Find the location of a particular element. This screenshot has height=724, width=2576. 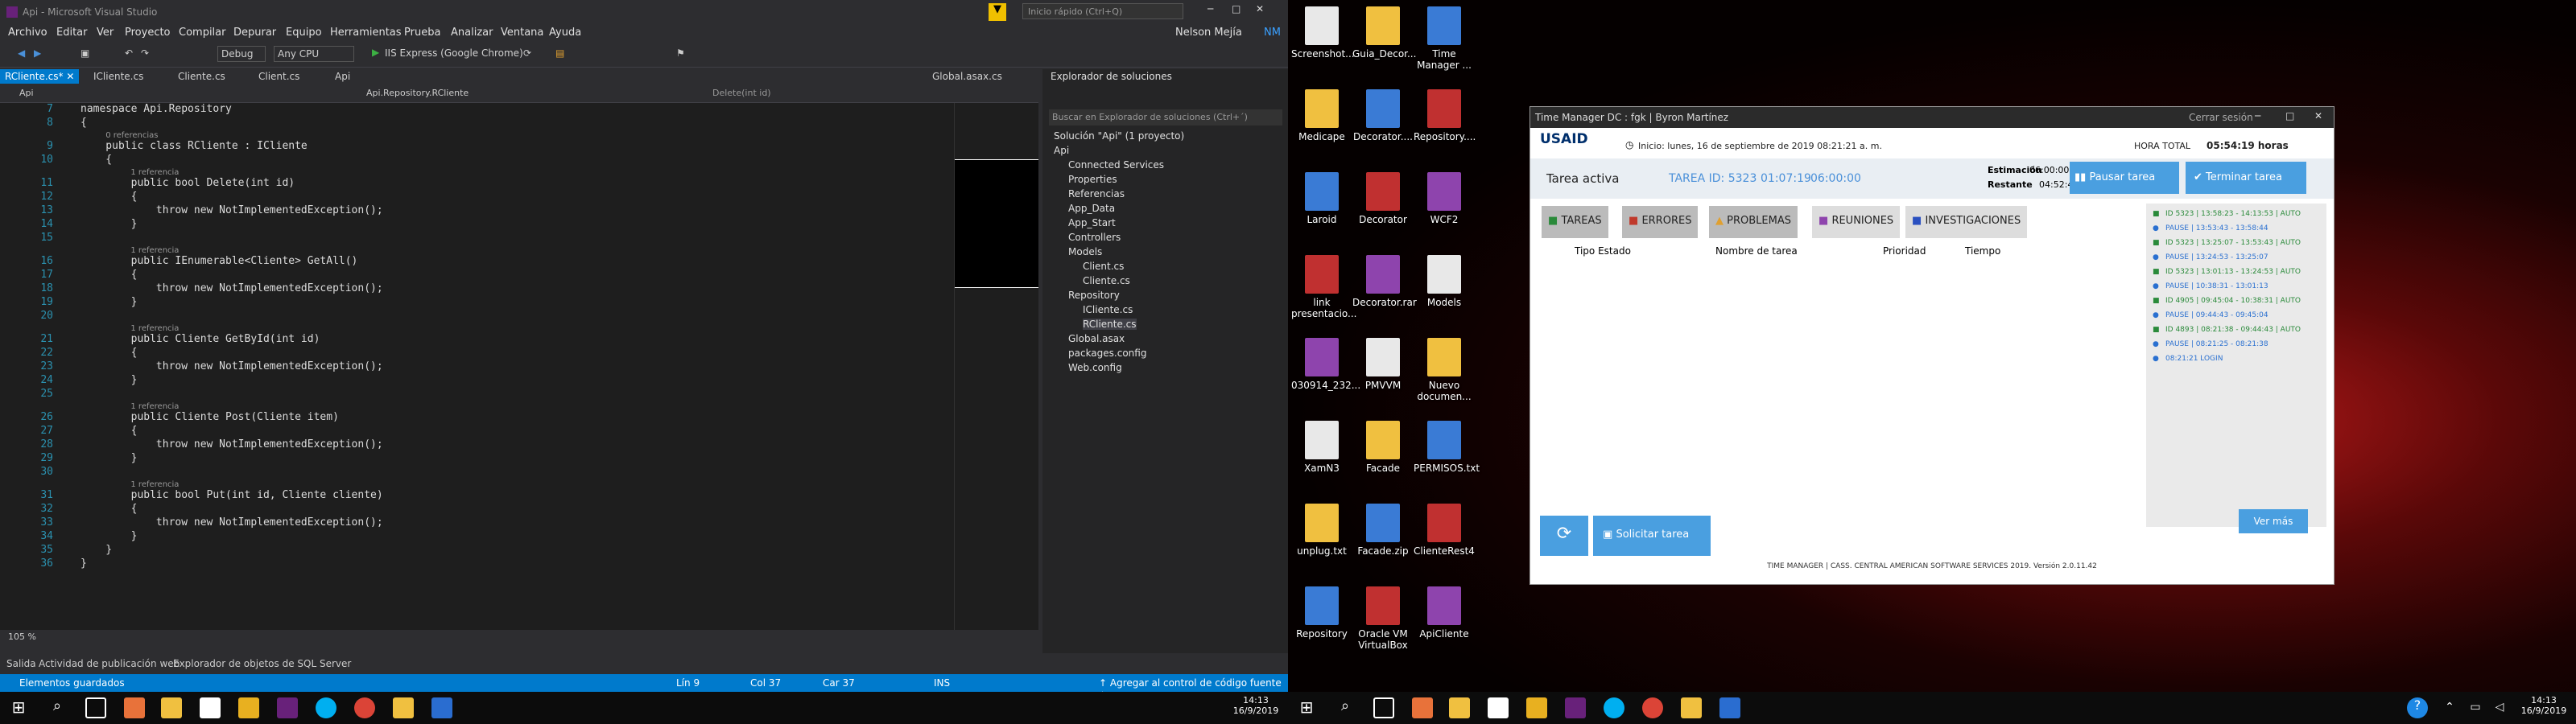

tab-icliente: ICliente.cs is located at coordinates (118, 76).